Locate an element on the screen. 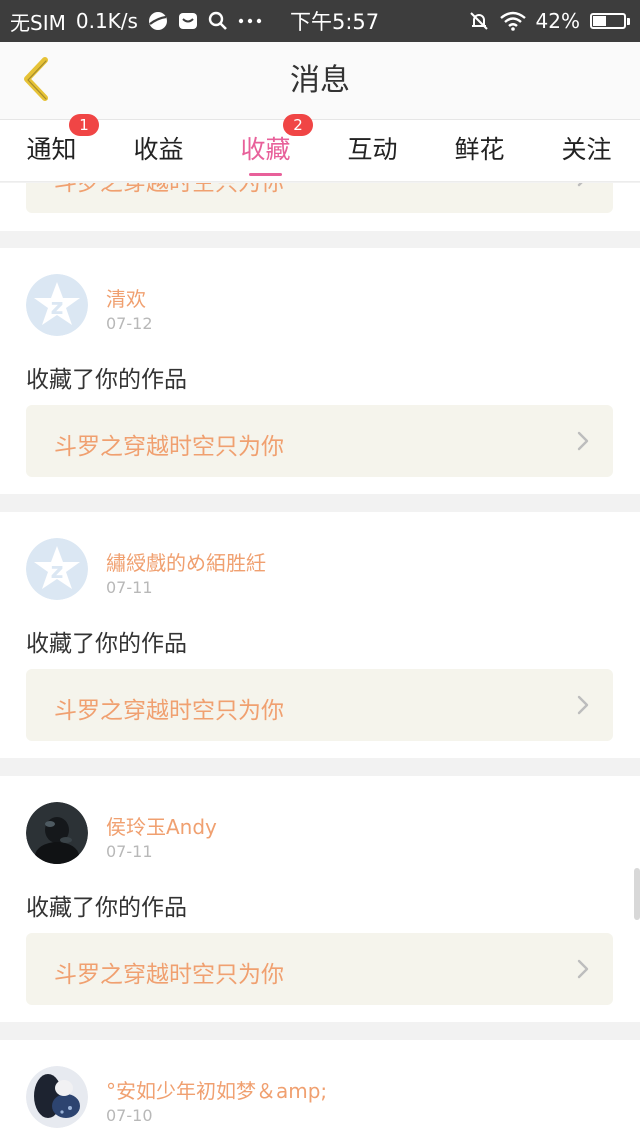 This screenshot has width=640, height=1138. carrier-label: 无SIM is located at coordinates (38, 22).